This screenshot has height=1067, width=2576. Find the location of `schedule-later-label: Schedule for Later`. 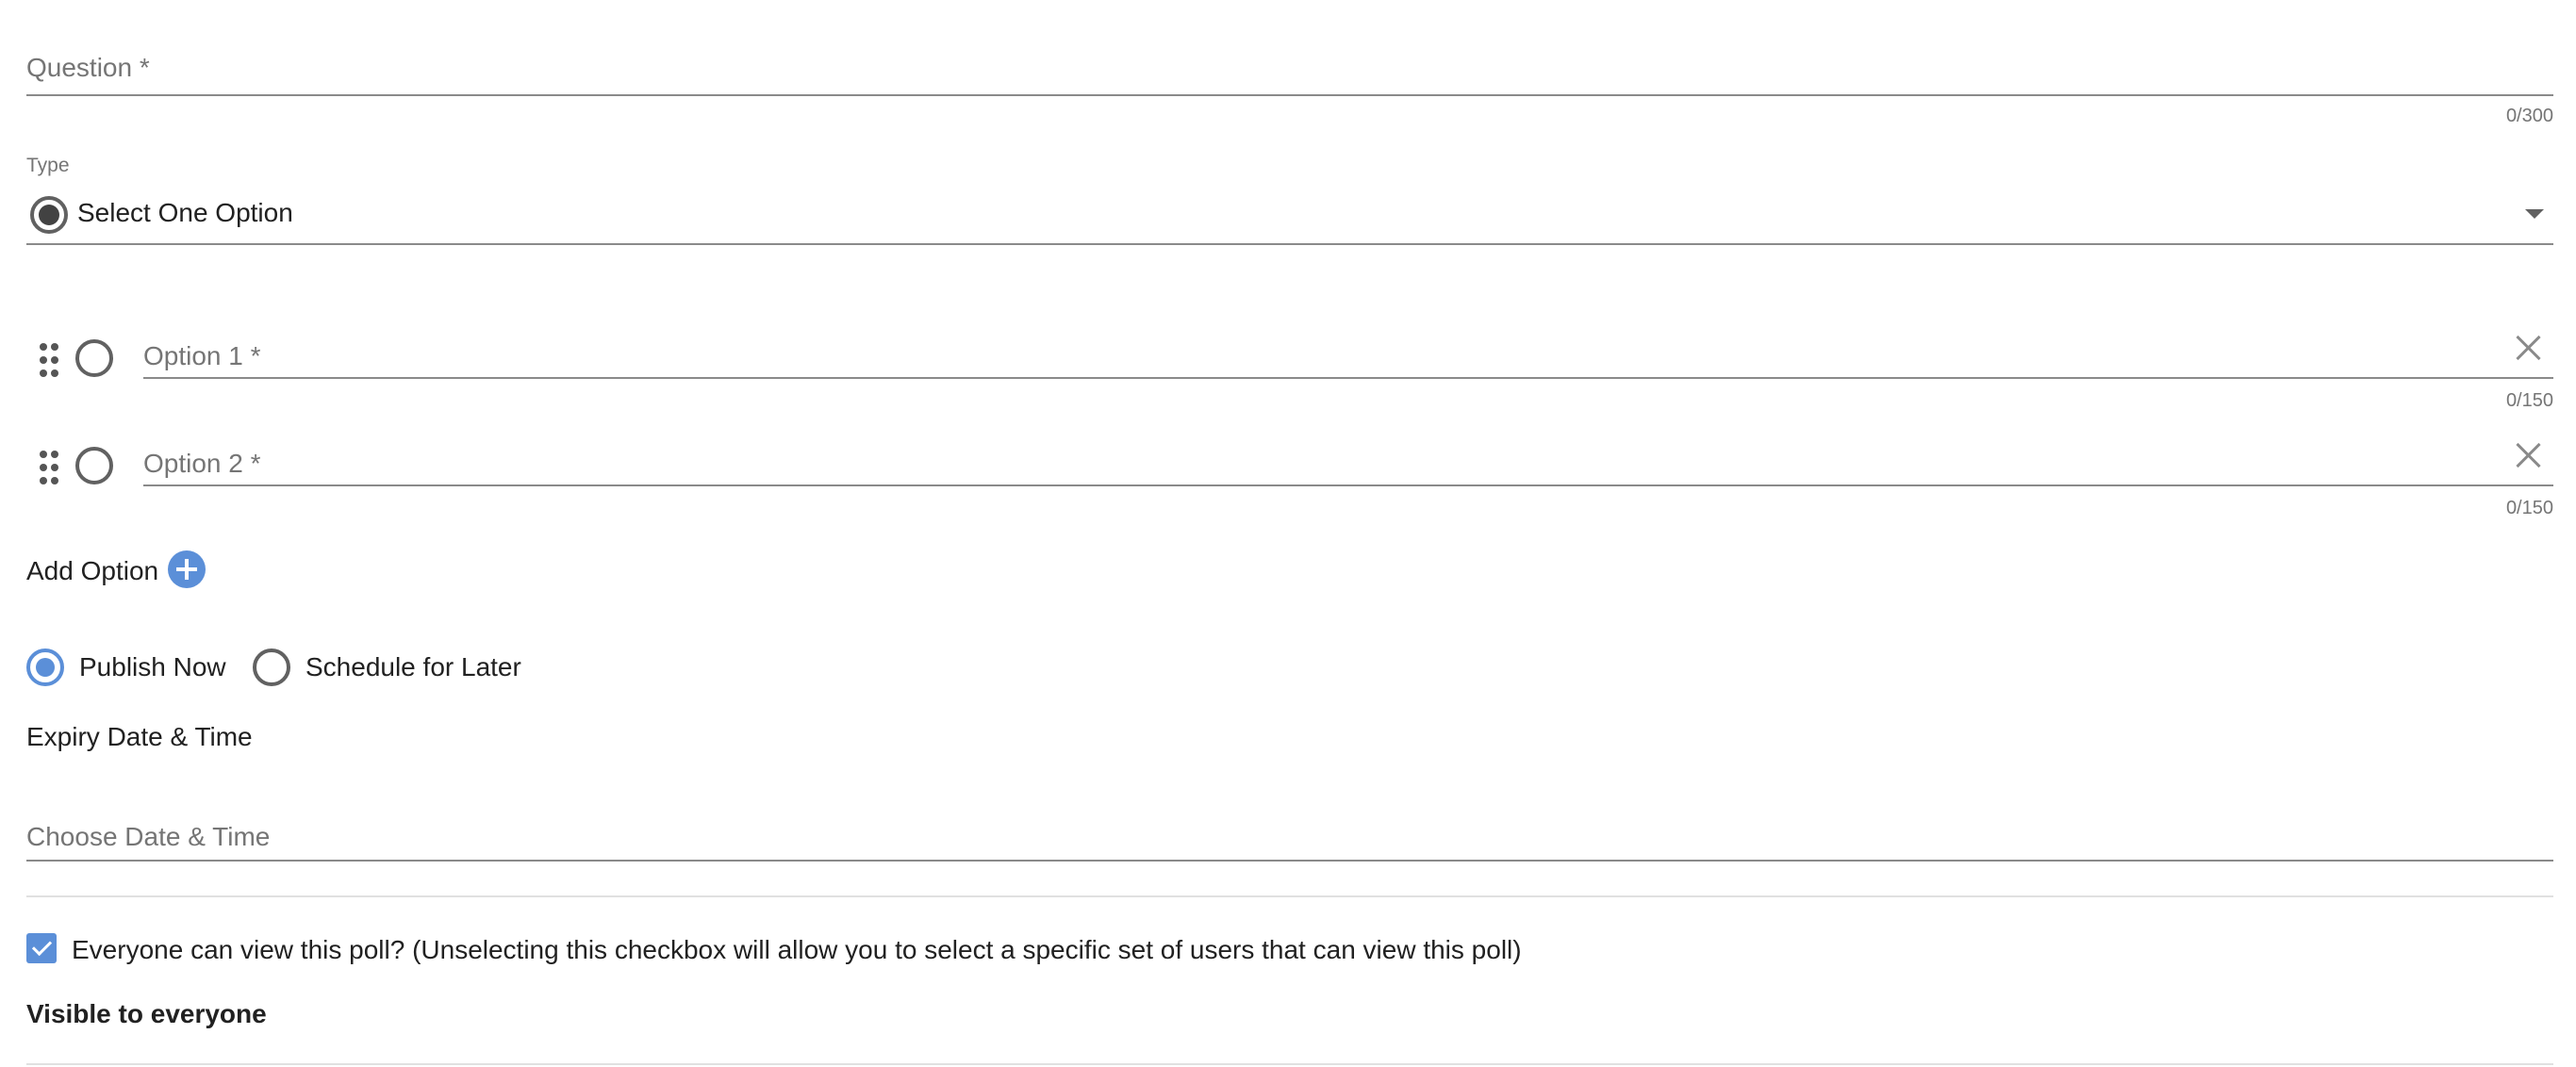

schedule-later-label: Schedule for Later is located at coordinates (413, 666).